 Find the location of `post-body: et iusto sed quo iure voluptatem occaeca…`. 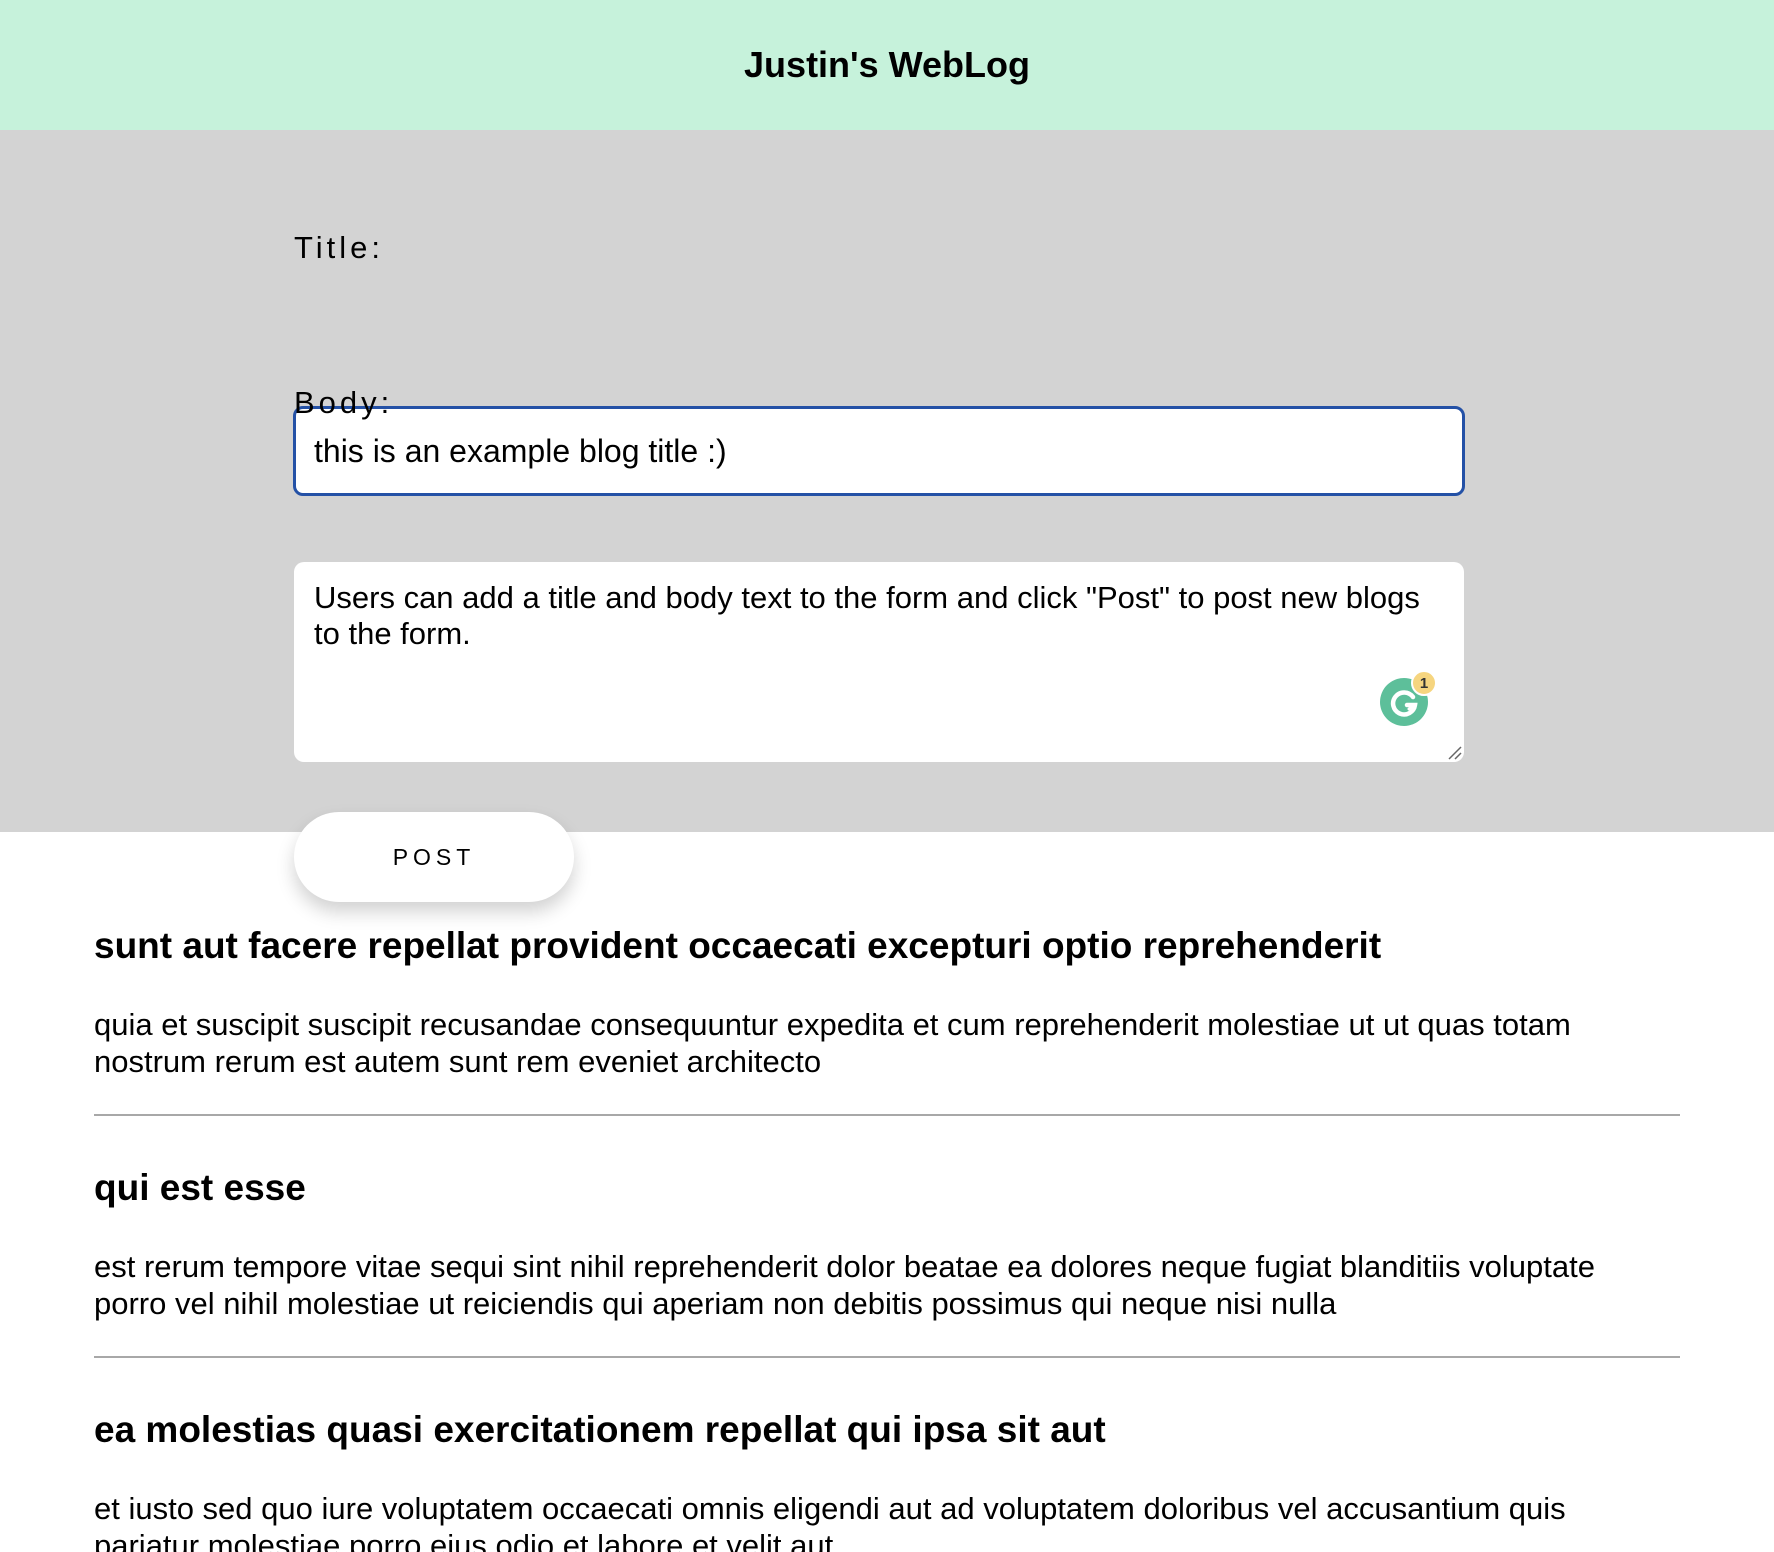

post-body: et iusto sed quo iure voluptatem occaeca… is located at coordinates (830, 1521).